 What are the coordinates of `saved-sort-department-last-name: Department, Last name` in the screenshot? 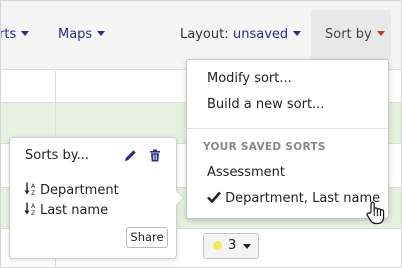 It's located at (293, 198).